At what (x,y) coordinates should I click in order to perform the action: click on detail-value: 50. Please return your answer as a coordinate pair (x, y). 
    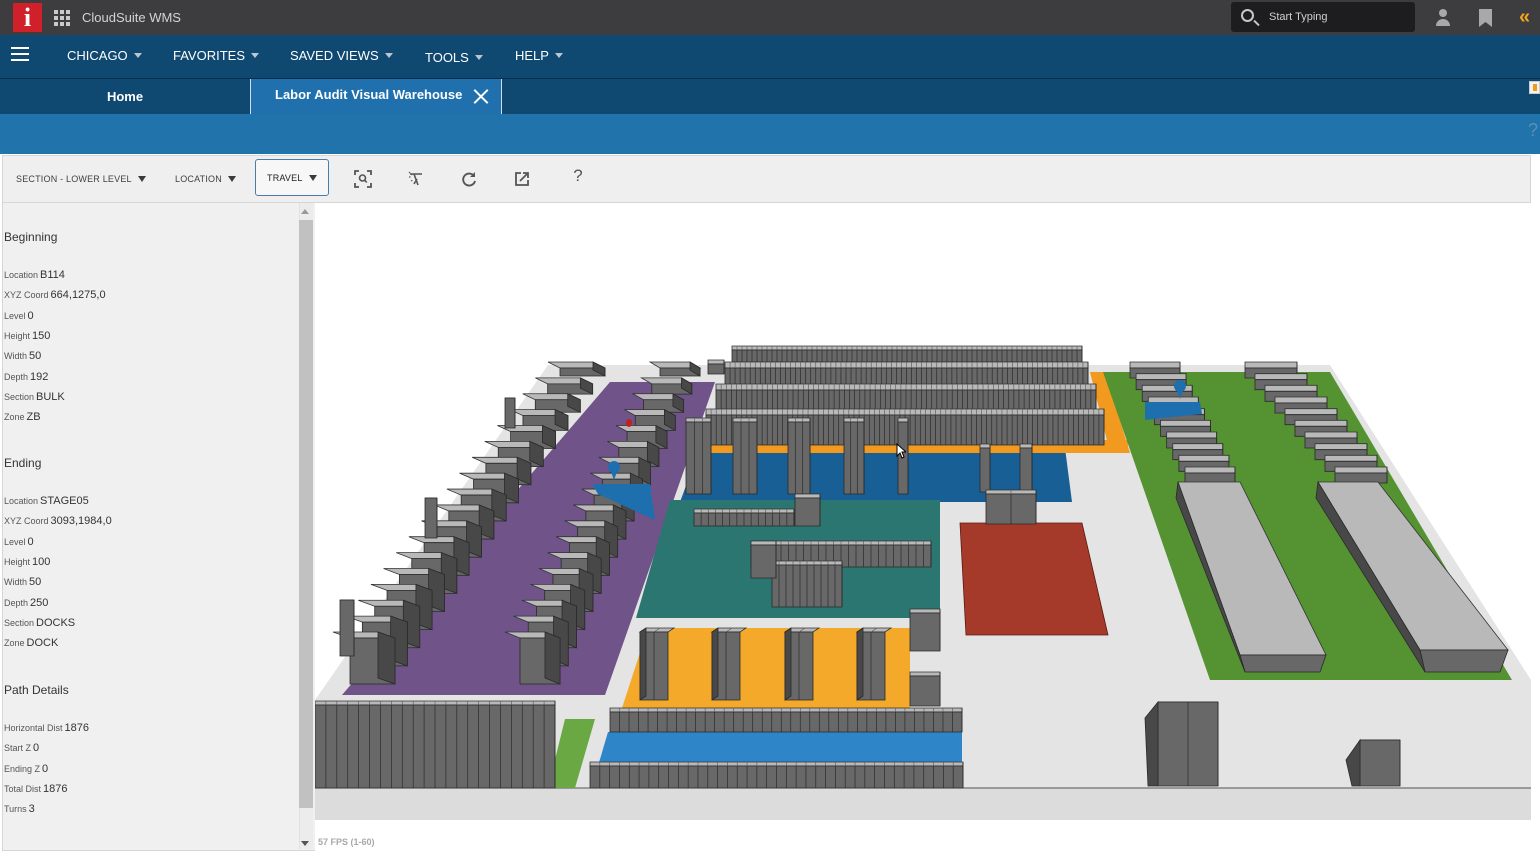
    Looking at the image, I should click on (35, 356).